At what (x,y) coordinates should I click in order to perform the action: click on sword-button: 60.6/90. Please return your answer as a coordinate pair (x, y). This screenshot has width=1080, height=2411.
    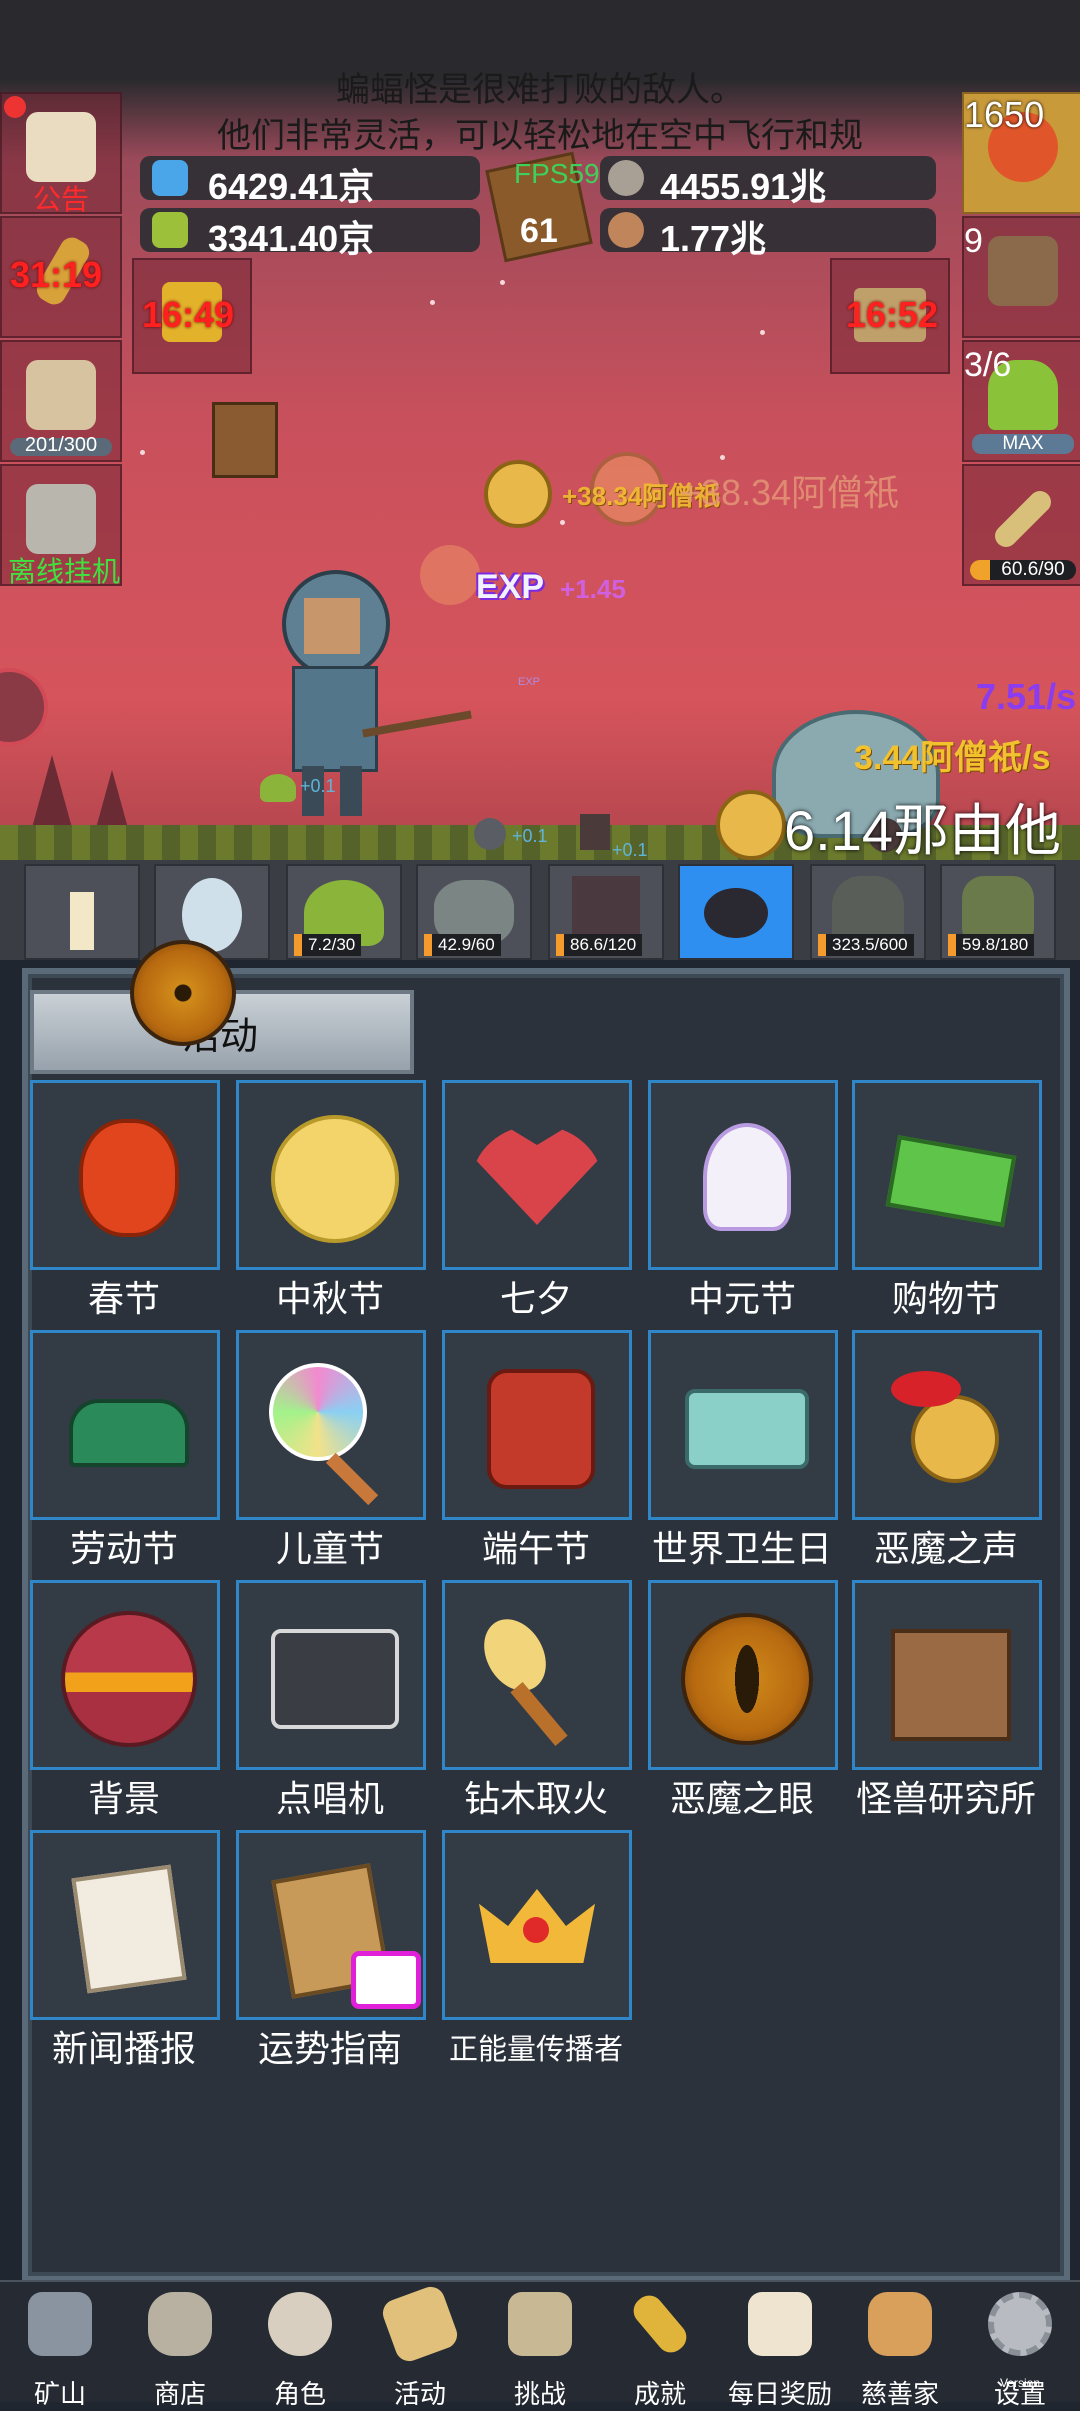
    Looking at the image, I should click on (1021, 525).